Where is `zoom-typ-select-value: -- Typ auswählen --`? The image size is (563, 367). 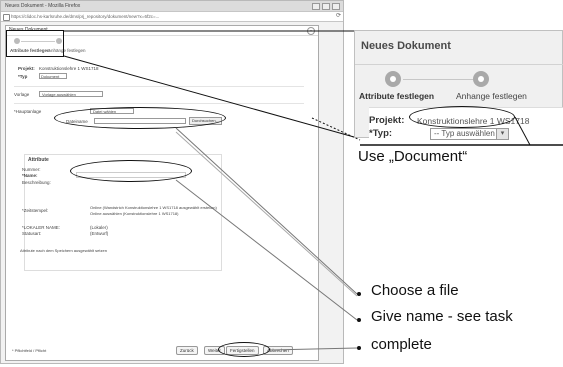 zoom-typ-select-value: -- Typ auswählen -- is located at coordinates (468, 133).